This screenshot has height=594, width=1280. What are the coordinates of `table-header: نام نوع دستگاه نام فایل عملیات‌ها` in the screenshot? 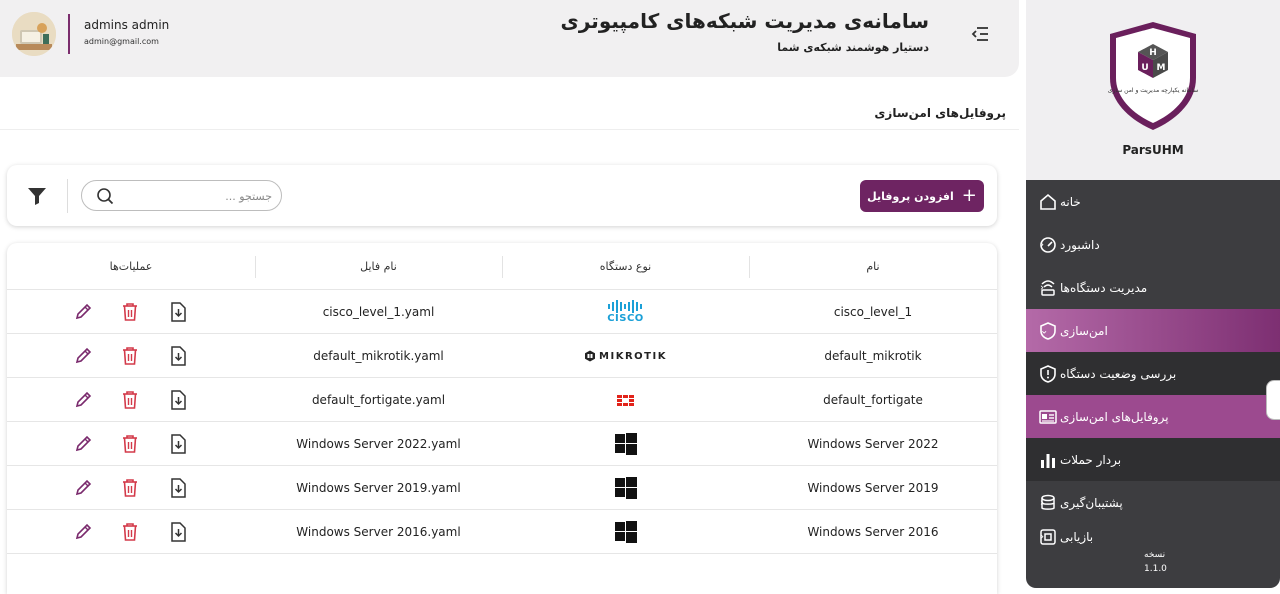 It's located at (502, 266).